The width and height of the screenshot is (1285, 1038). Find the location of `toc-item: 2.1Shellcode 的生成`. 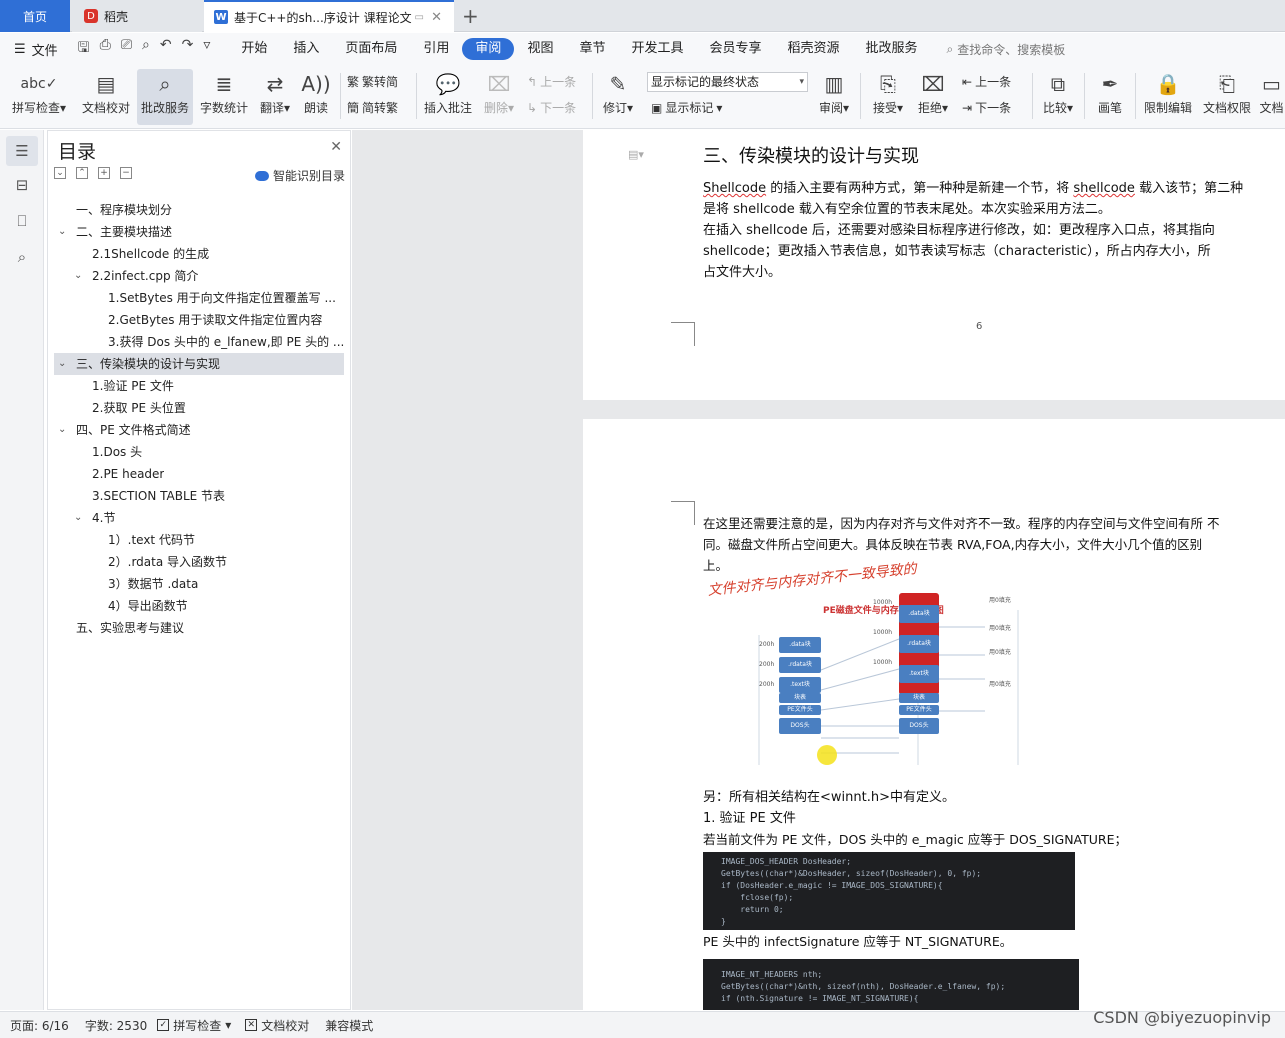

toc-item: 2.1Shellcode 的生成 is located at coordinates (200, 254).